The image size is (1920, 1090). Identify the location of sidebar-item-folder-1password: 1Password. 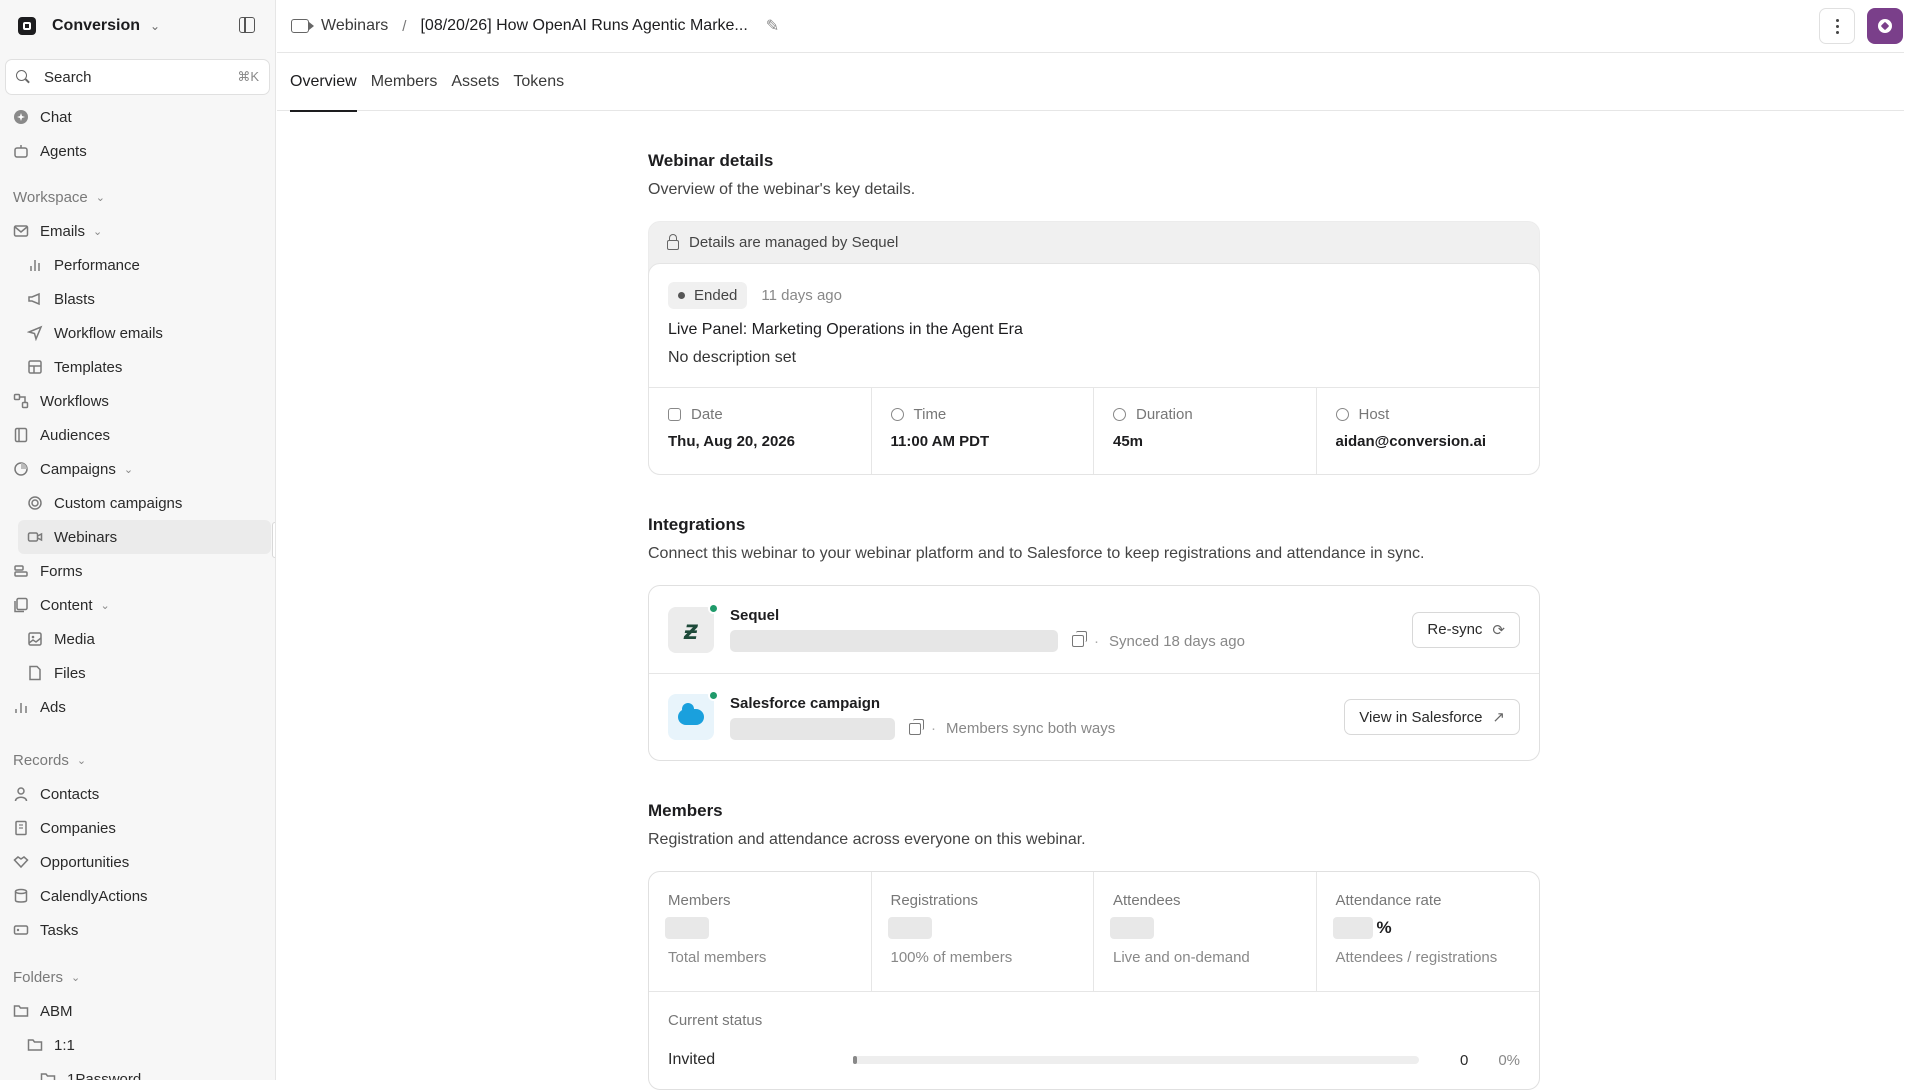
(137, 1071).